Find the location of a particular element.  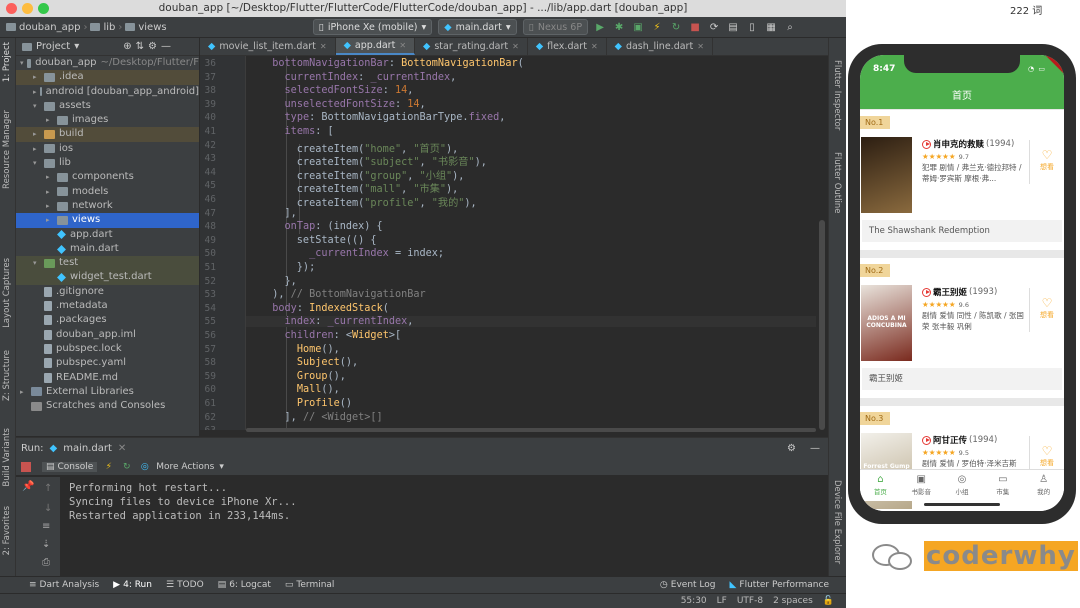

tree-item: douban_app.iml is located at coordinates (107, 335).